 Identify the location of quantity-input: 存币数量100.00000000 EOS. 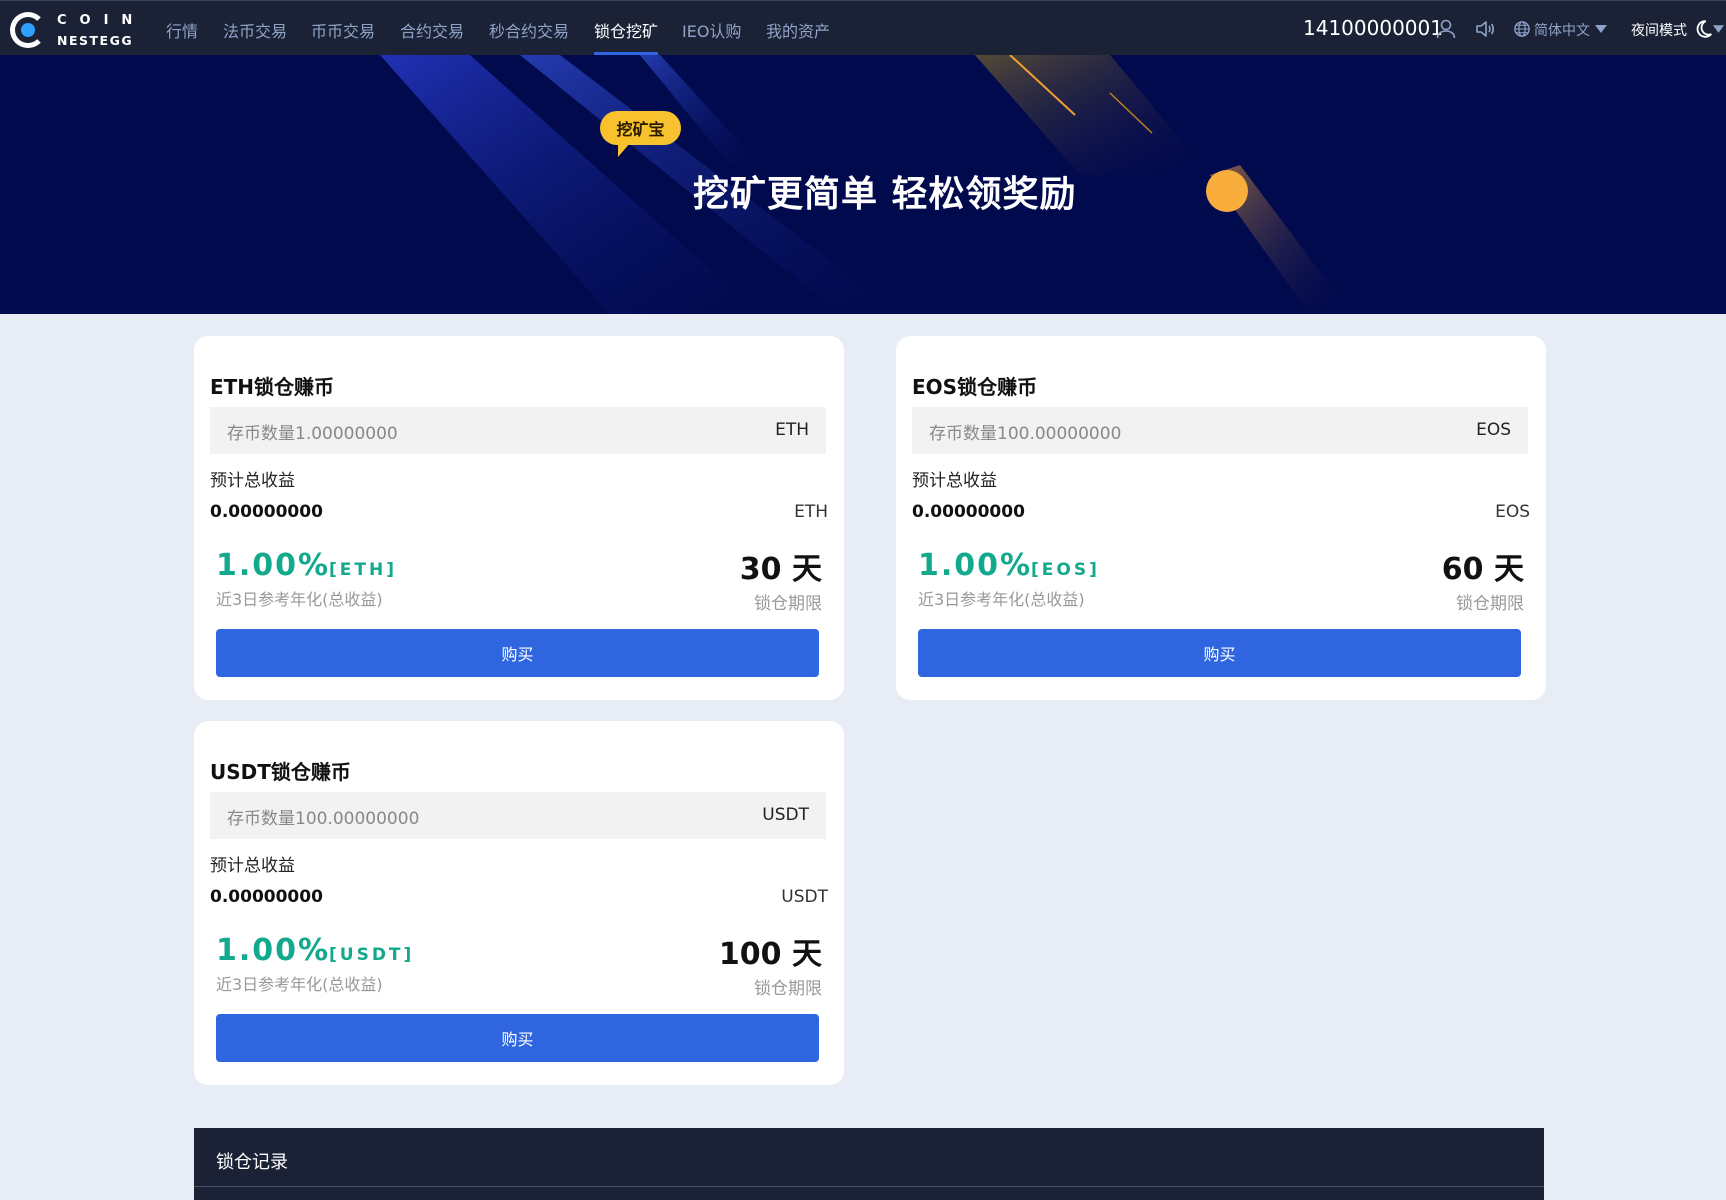
(1220, 430).